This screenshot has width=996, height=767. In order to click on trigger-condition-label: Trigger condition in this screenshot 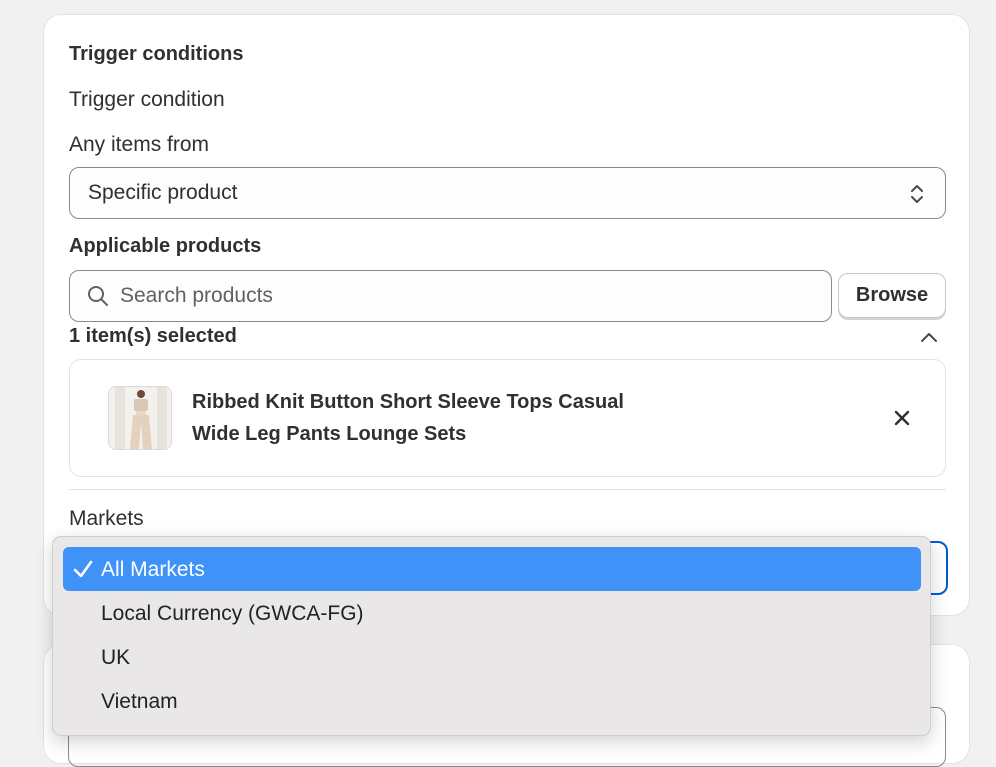, I will do `click(147, 99)`.